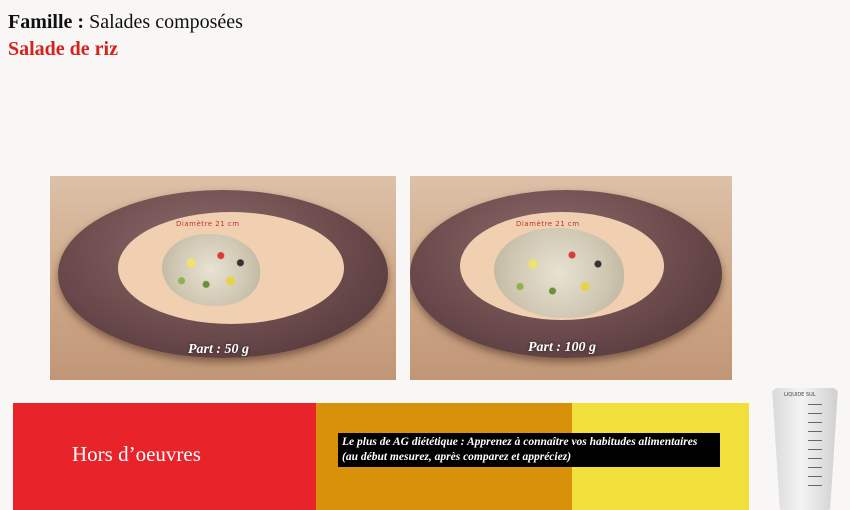  I want to click on measuring-cup-image, so click(805, 449).